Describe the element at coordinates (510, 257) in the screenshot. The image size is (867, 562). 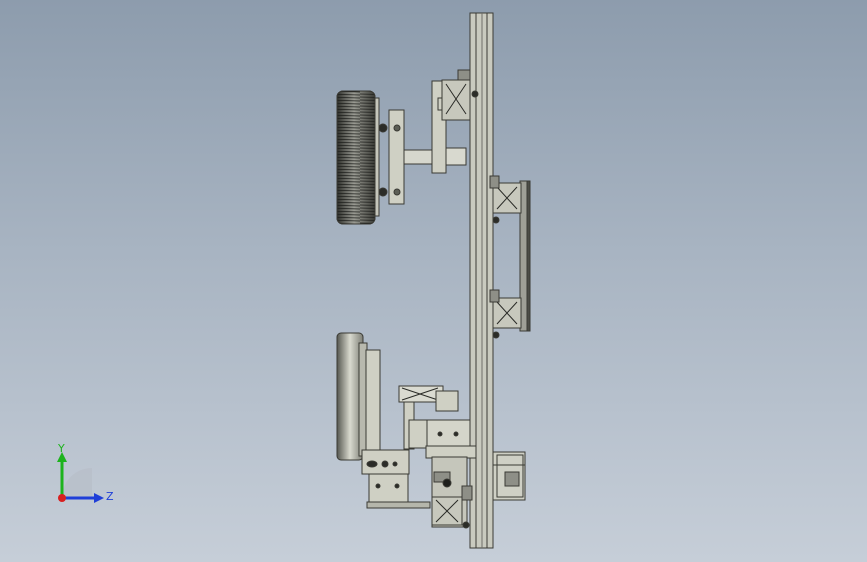
I see `right-bracket-assembly` at that location.